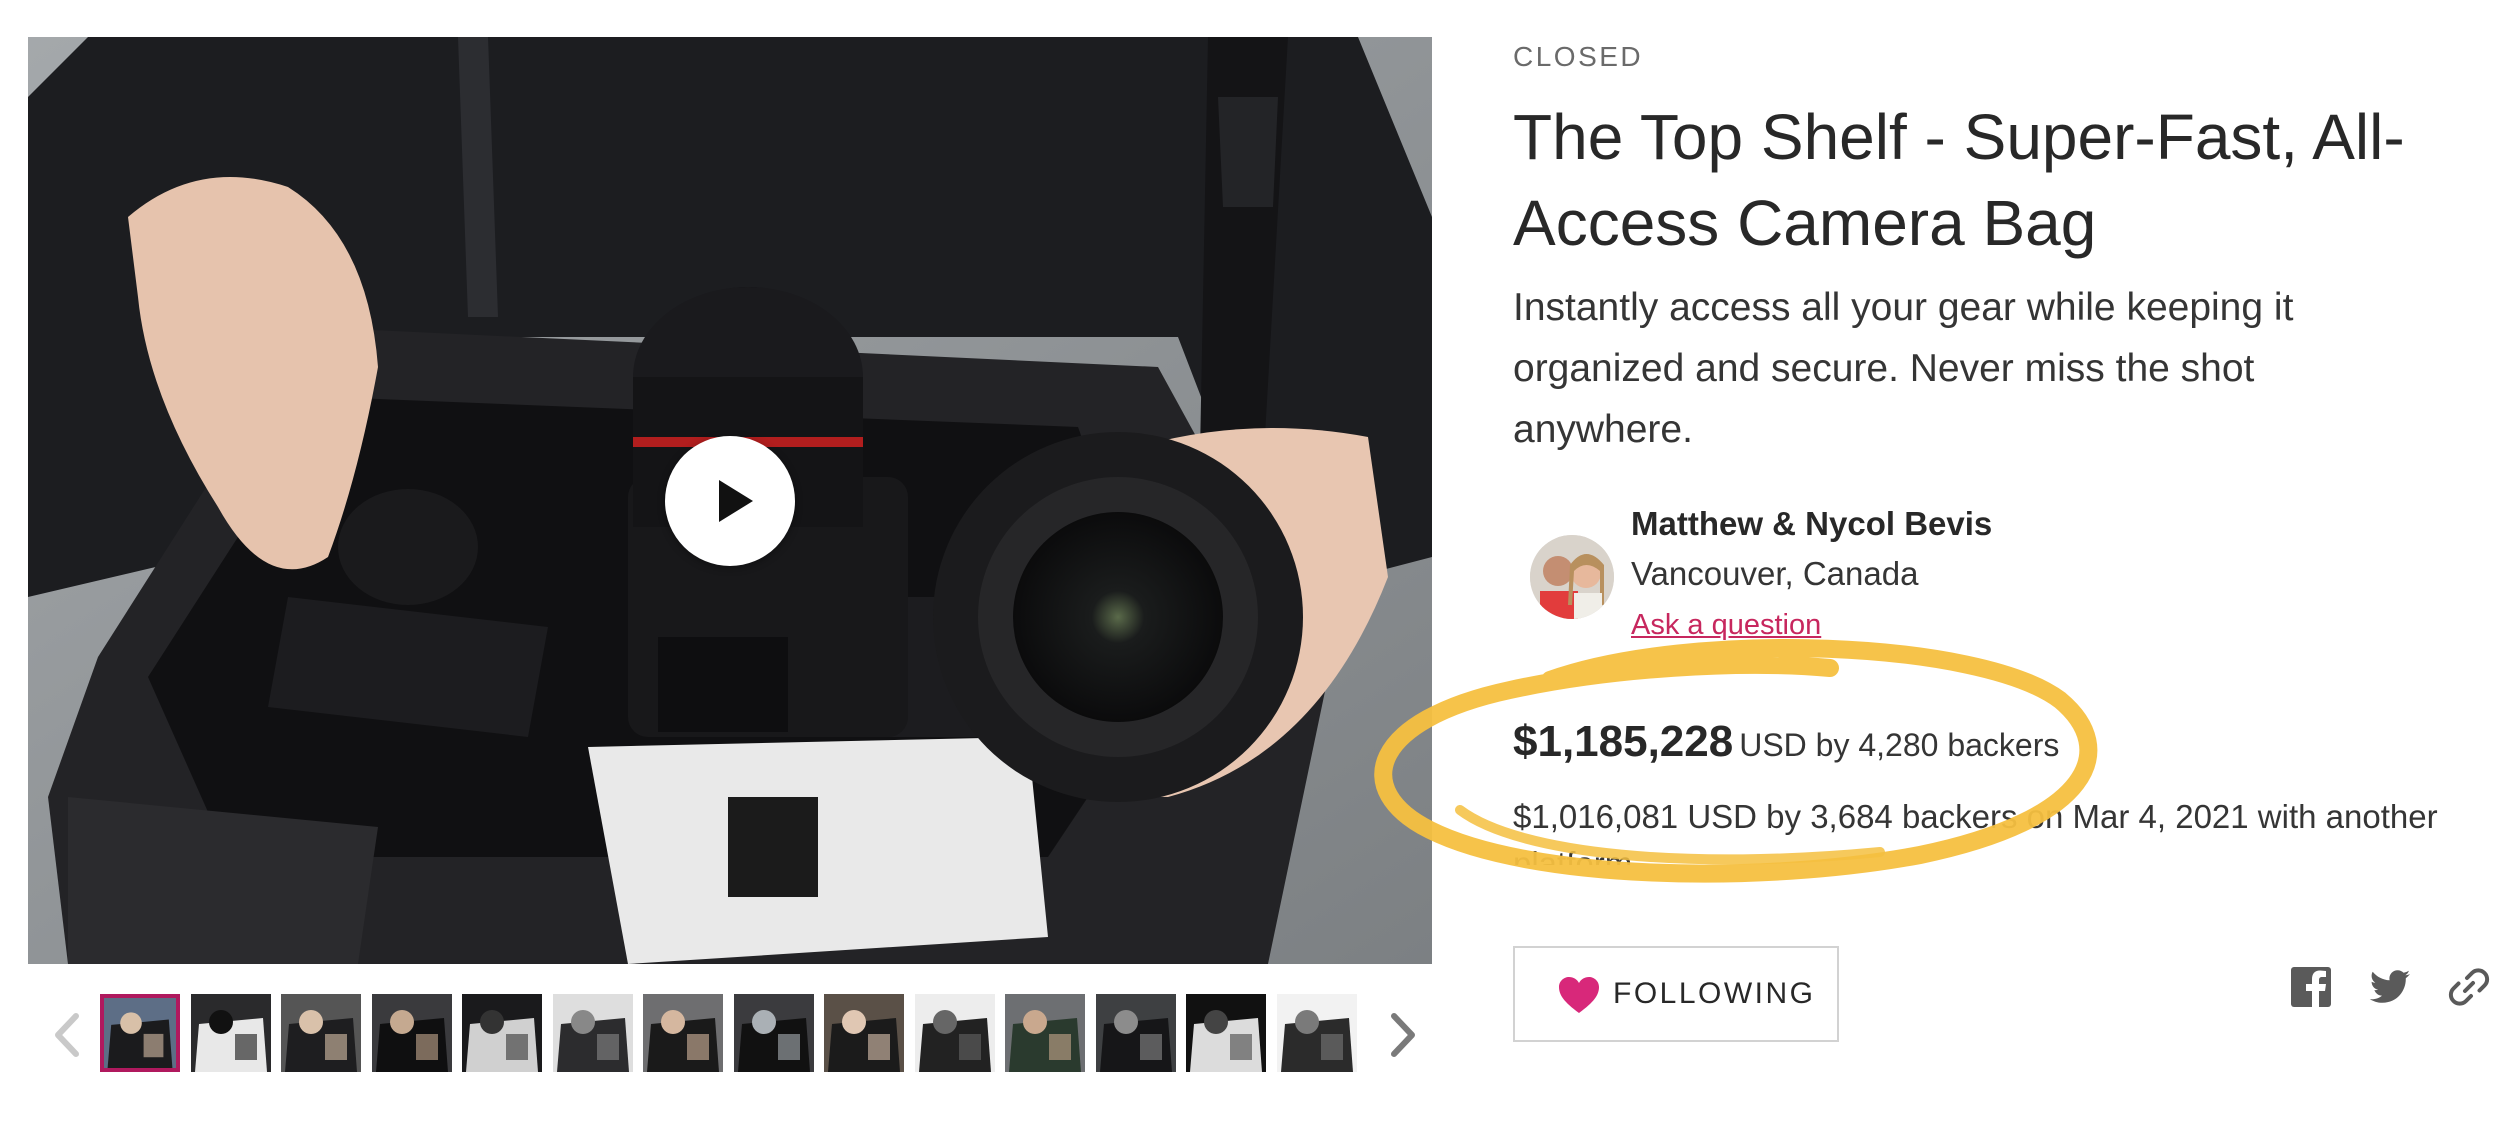 This screenshot has height=1122, width=2512. I want to click on copy-link-button, so click(2469, 987).